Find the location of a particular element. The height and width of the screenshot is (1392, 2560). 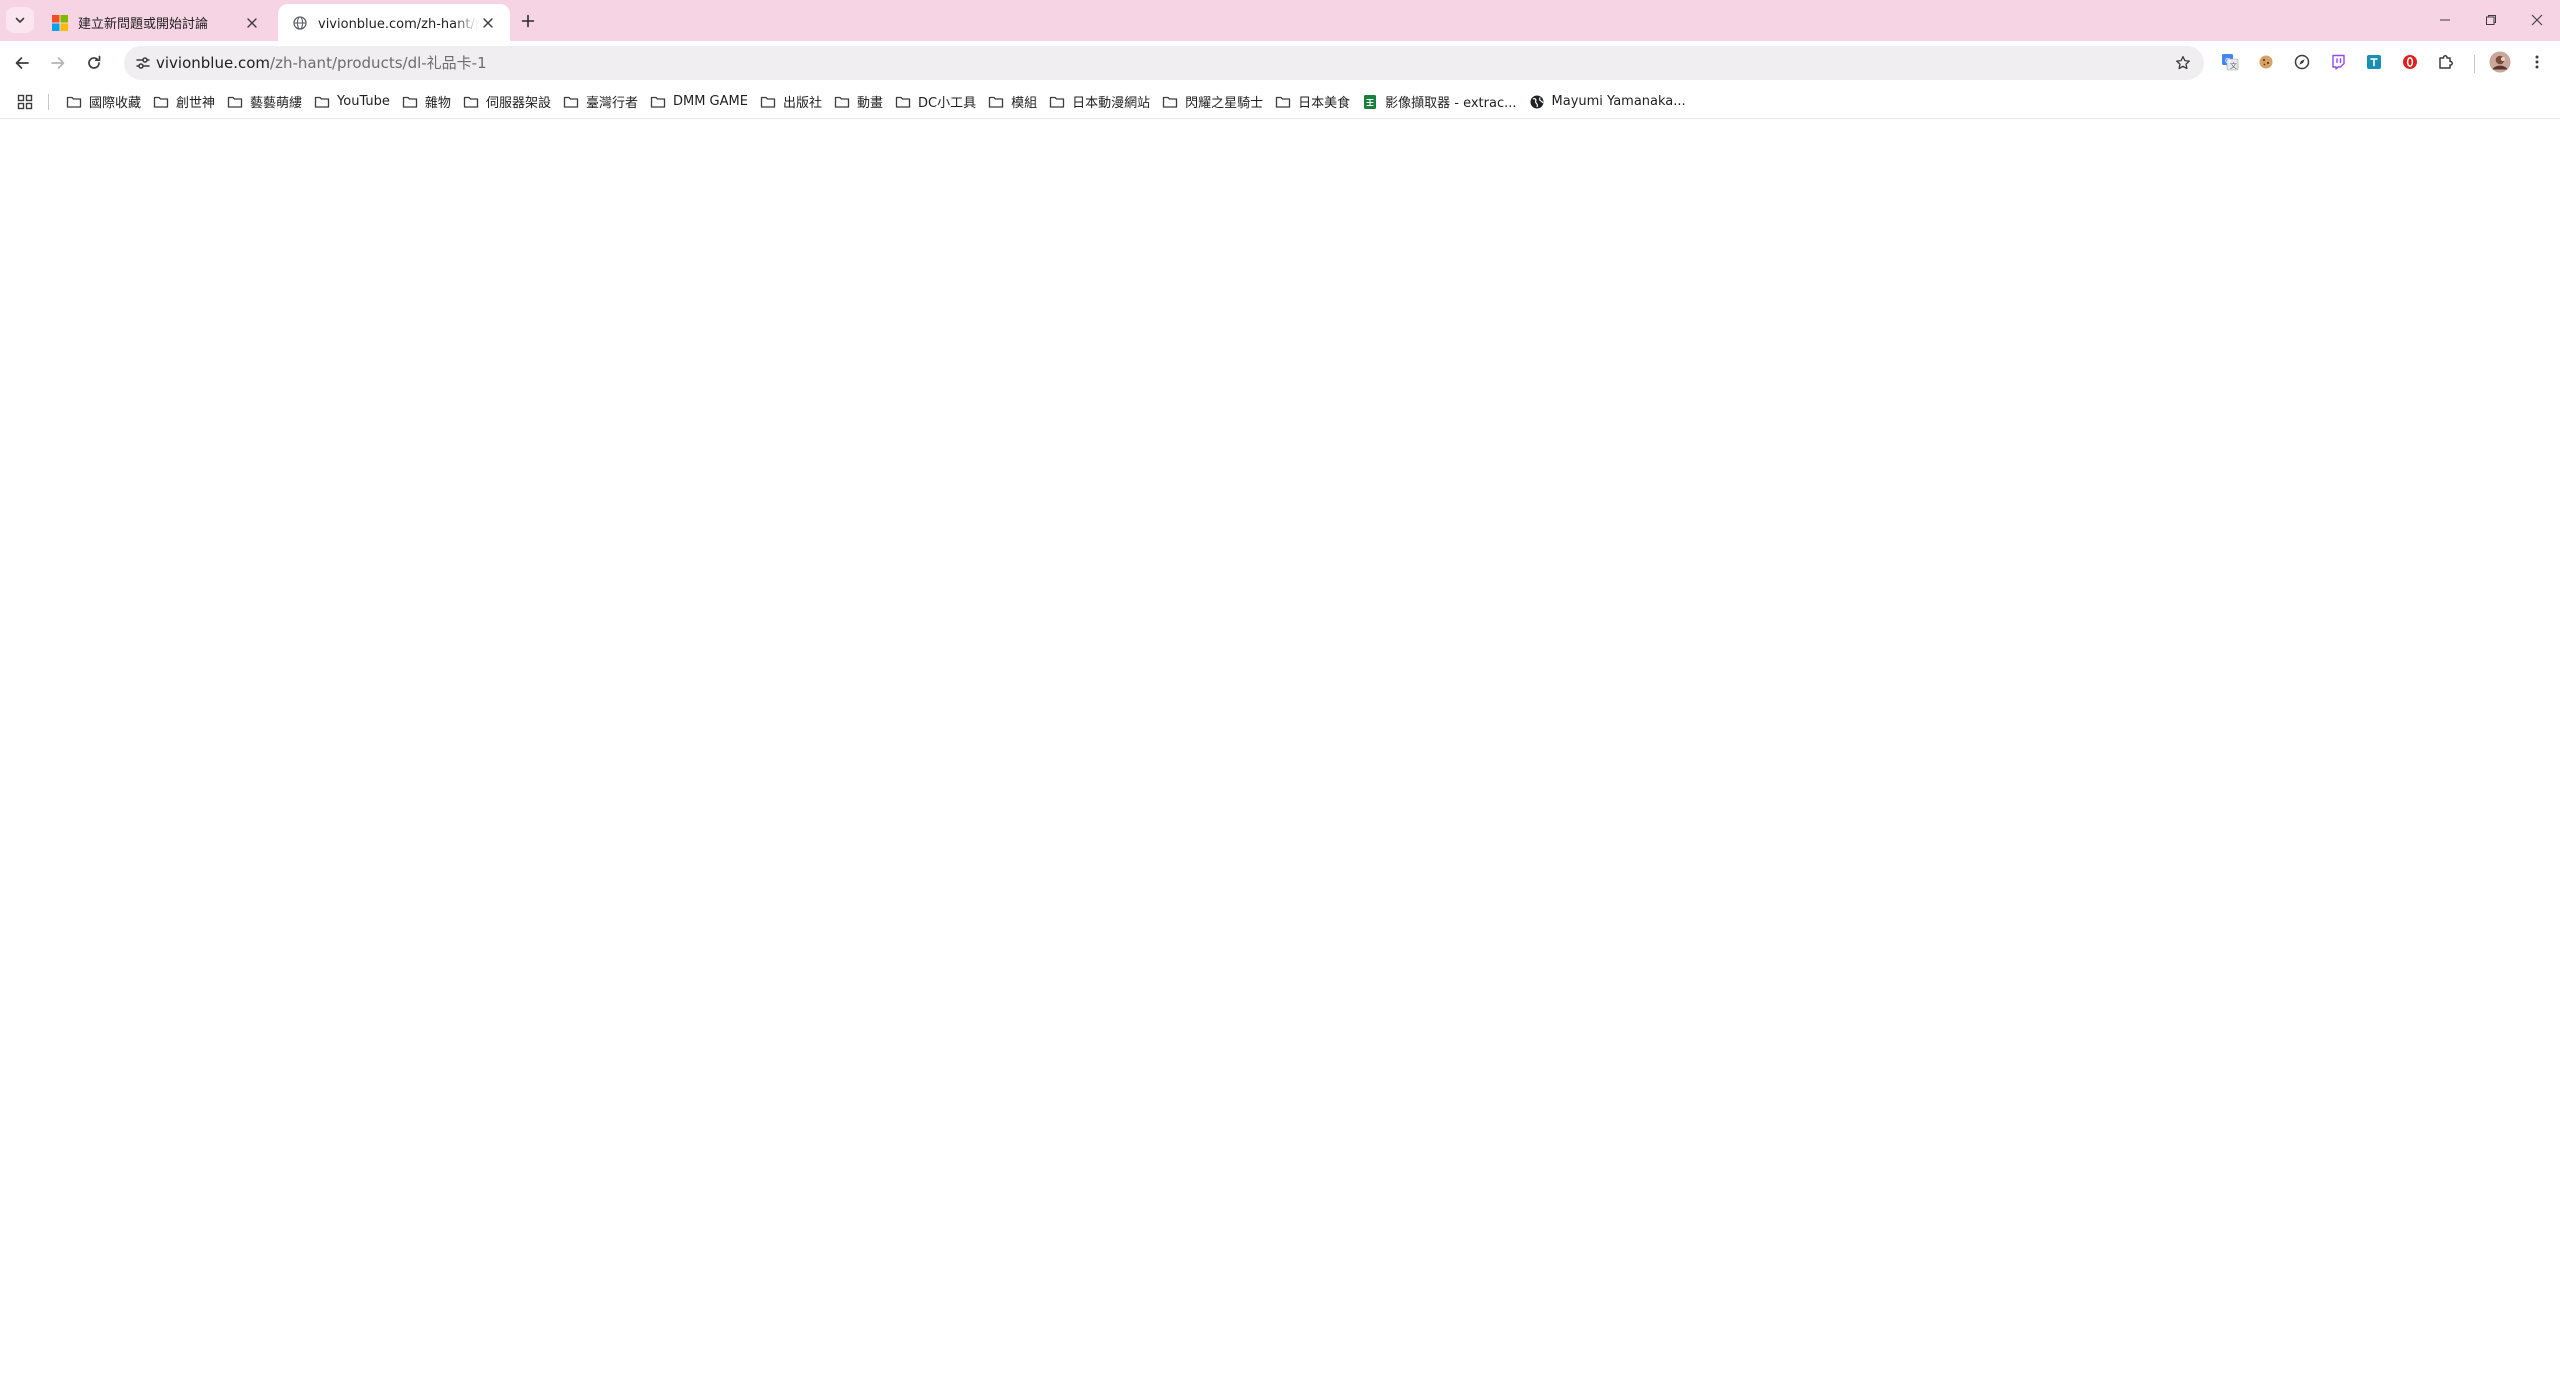

bookmark-item: 臺灣行者 is located at coordinates (602, 102).